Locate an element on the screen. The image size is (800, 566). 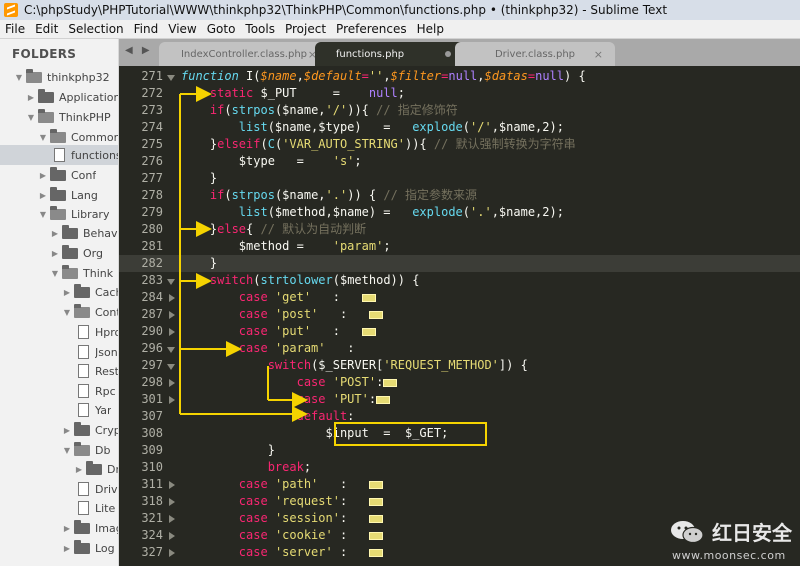
menu-preferences: Preferences is located at coordinates (371, 29).